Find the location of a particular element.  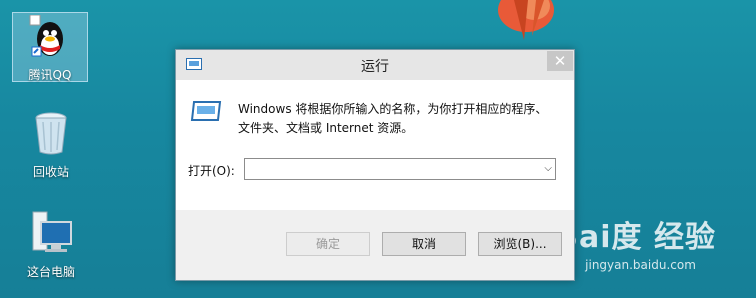

wallpaper-flower is located at coordinates (526, 20).